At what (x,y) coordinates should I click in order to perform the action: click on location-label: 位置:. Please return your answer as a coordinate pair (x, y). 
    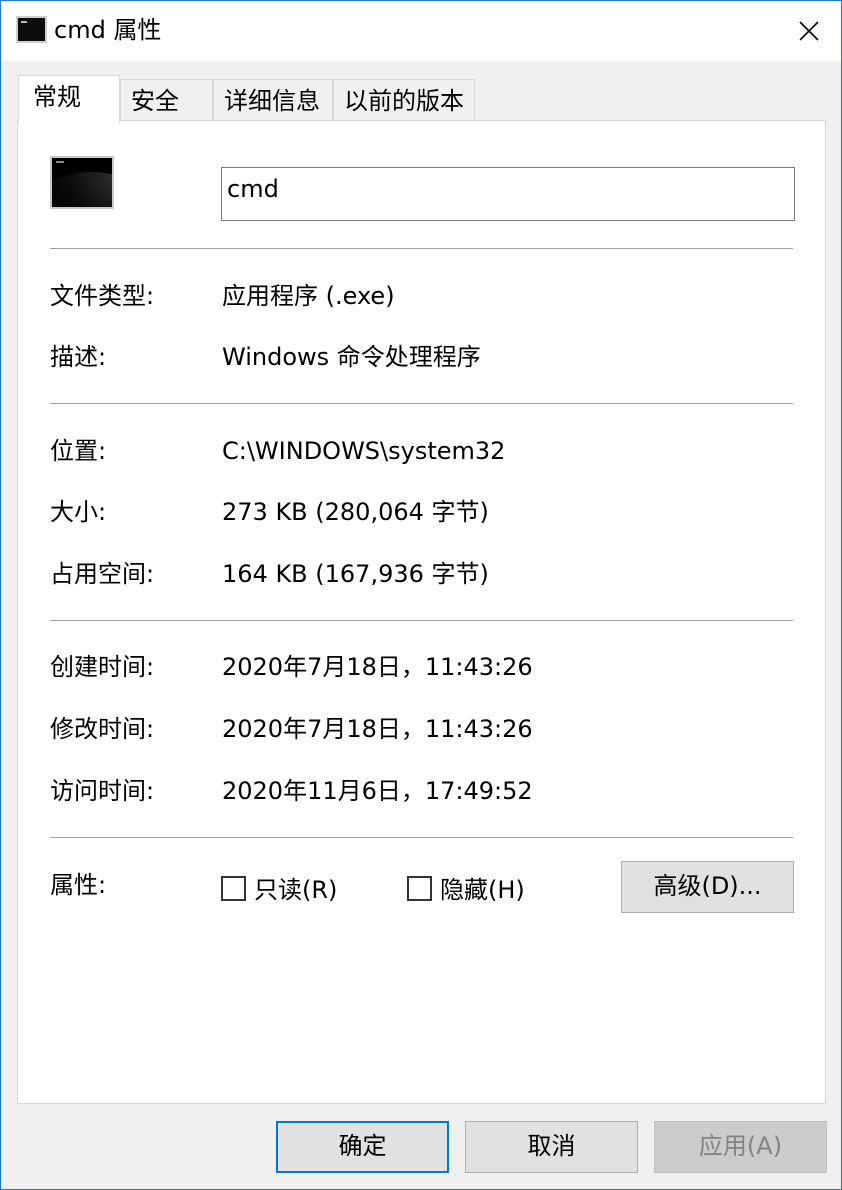
    Looking at the image, I should click on (78, 451).